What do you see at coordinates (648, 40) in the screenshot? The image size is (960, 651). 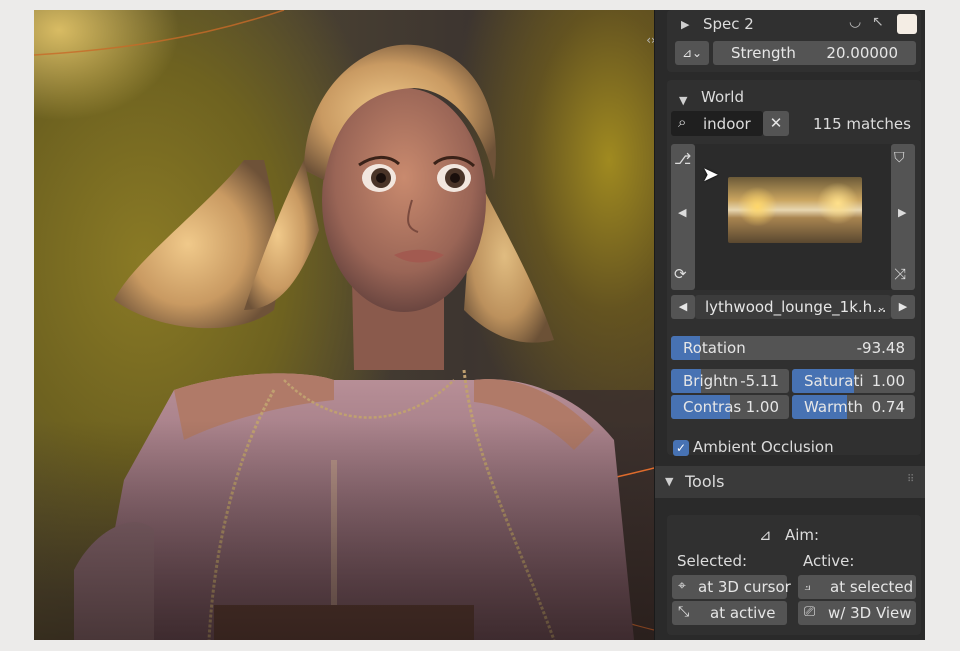 I see `sidebar-toggle-icon: ‹›` at bounding box center [648, 40].